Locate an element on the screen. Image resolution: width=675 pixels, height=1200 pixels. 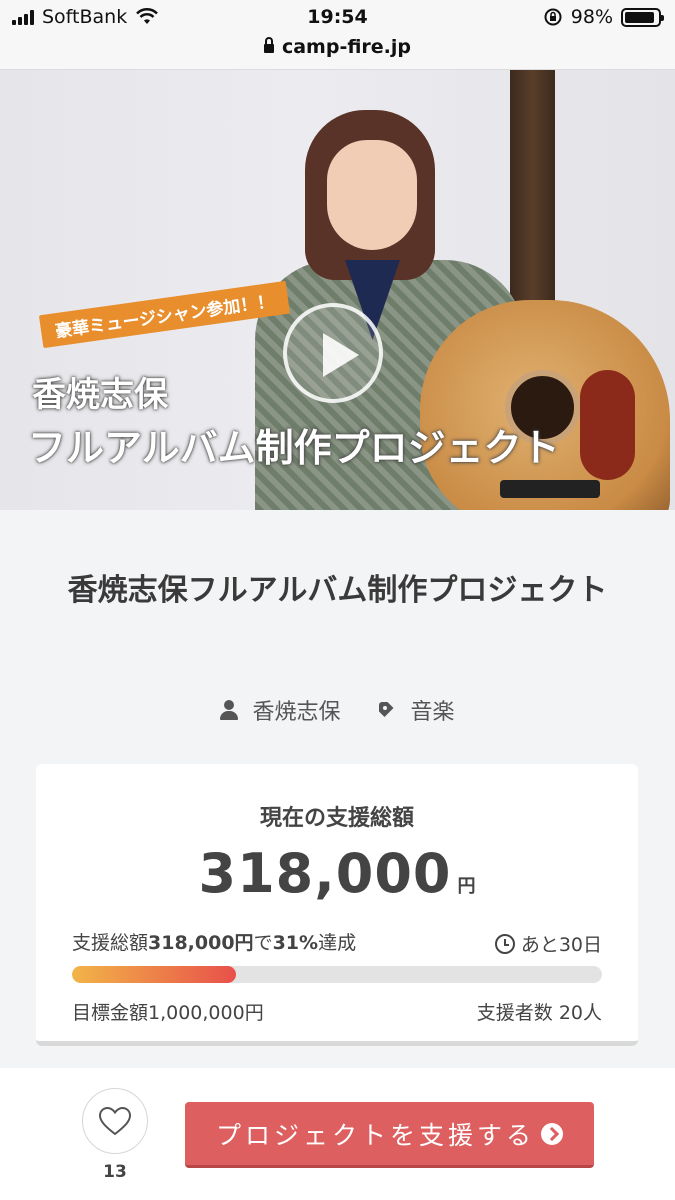
owner-name: 香焼志保 is located at coordinates (296, 712).